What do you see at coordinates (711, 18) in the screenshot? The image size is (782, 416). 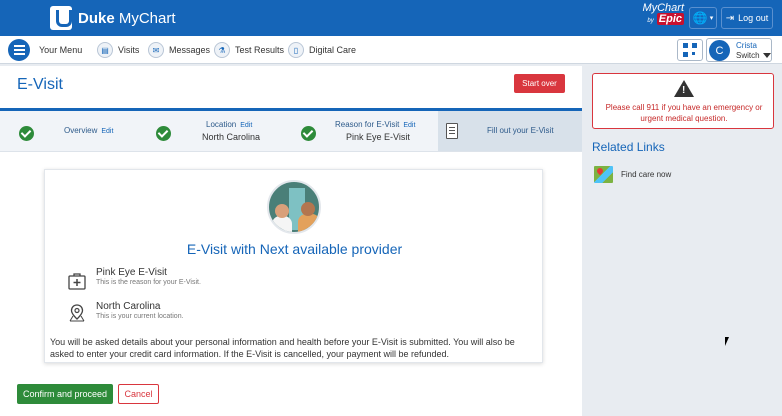 I see `chevron-down-icon: ▾` at bounding box center [711, 18].